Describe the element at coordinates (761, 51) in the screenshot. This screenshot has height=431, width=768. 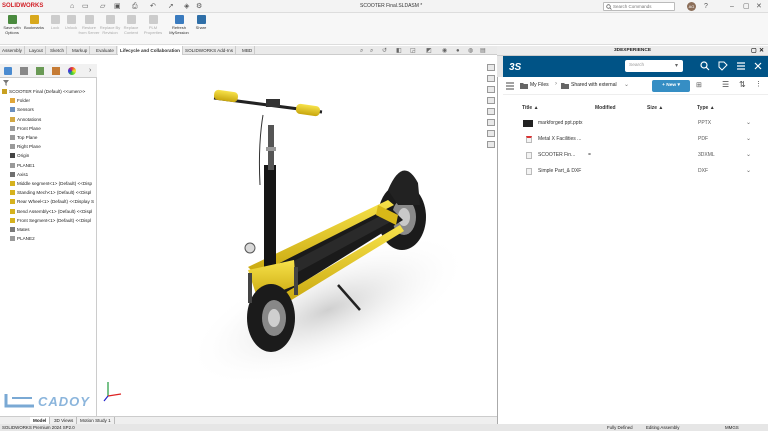
I see `panel-close-icon: ✕` at that location.